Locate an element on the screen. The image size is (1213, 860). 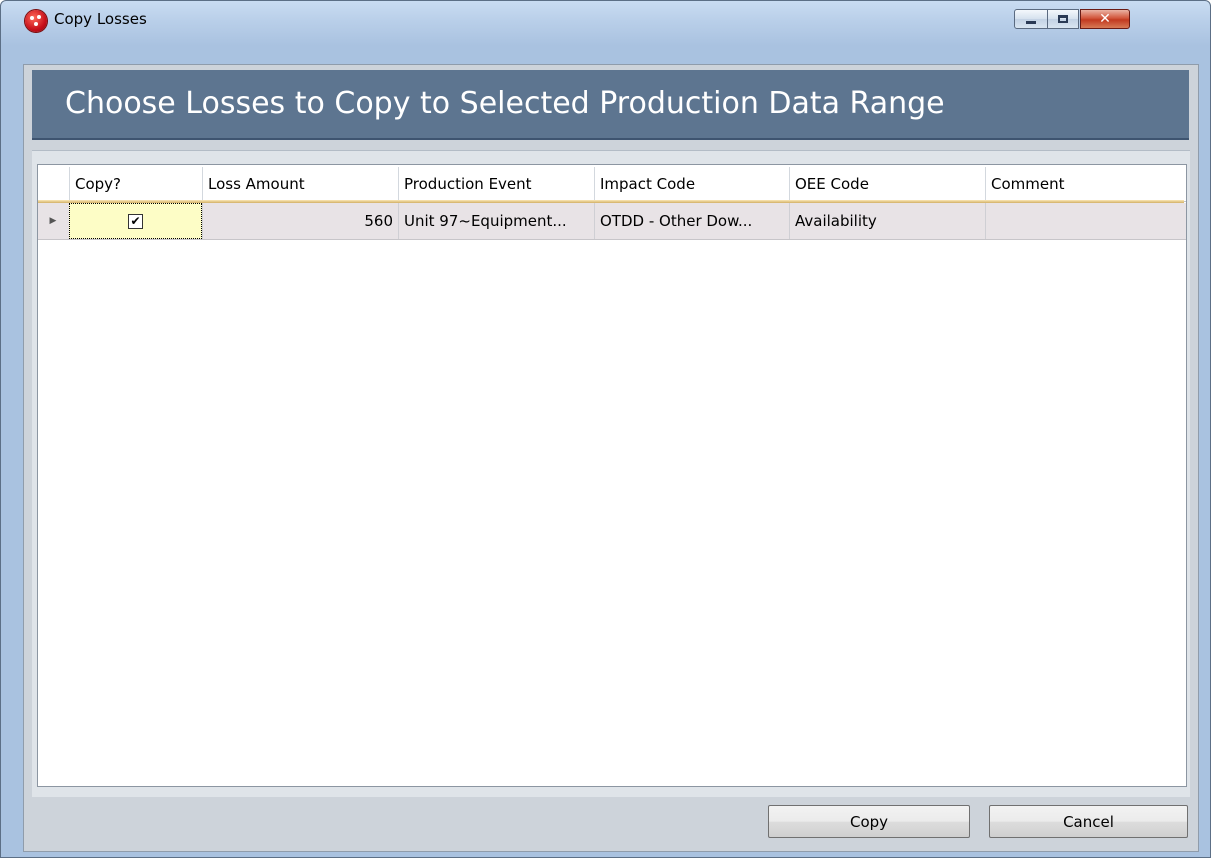
column-header-impact-code: Impact Code is located at coordinates (691, 184).